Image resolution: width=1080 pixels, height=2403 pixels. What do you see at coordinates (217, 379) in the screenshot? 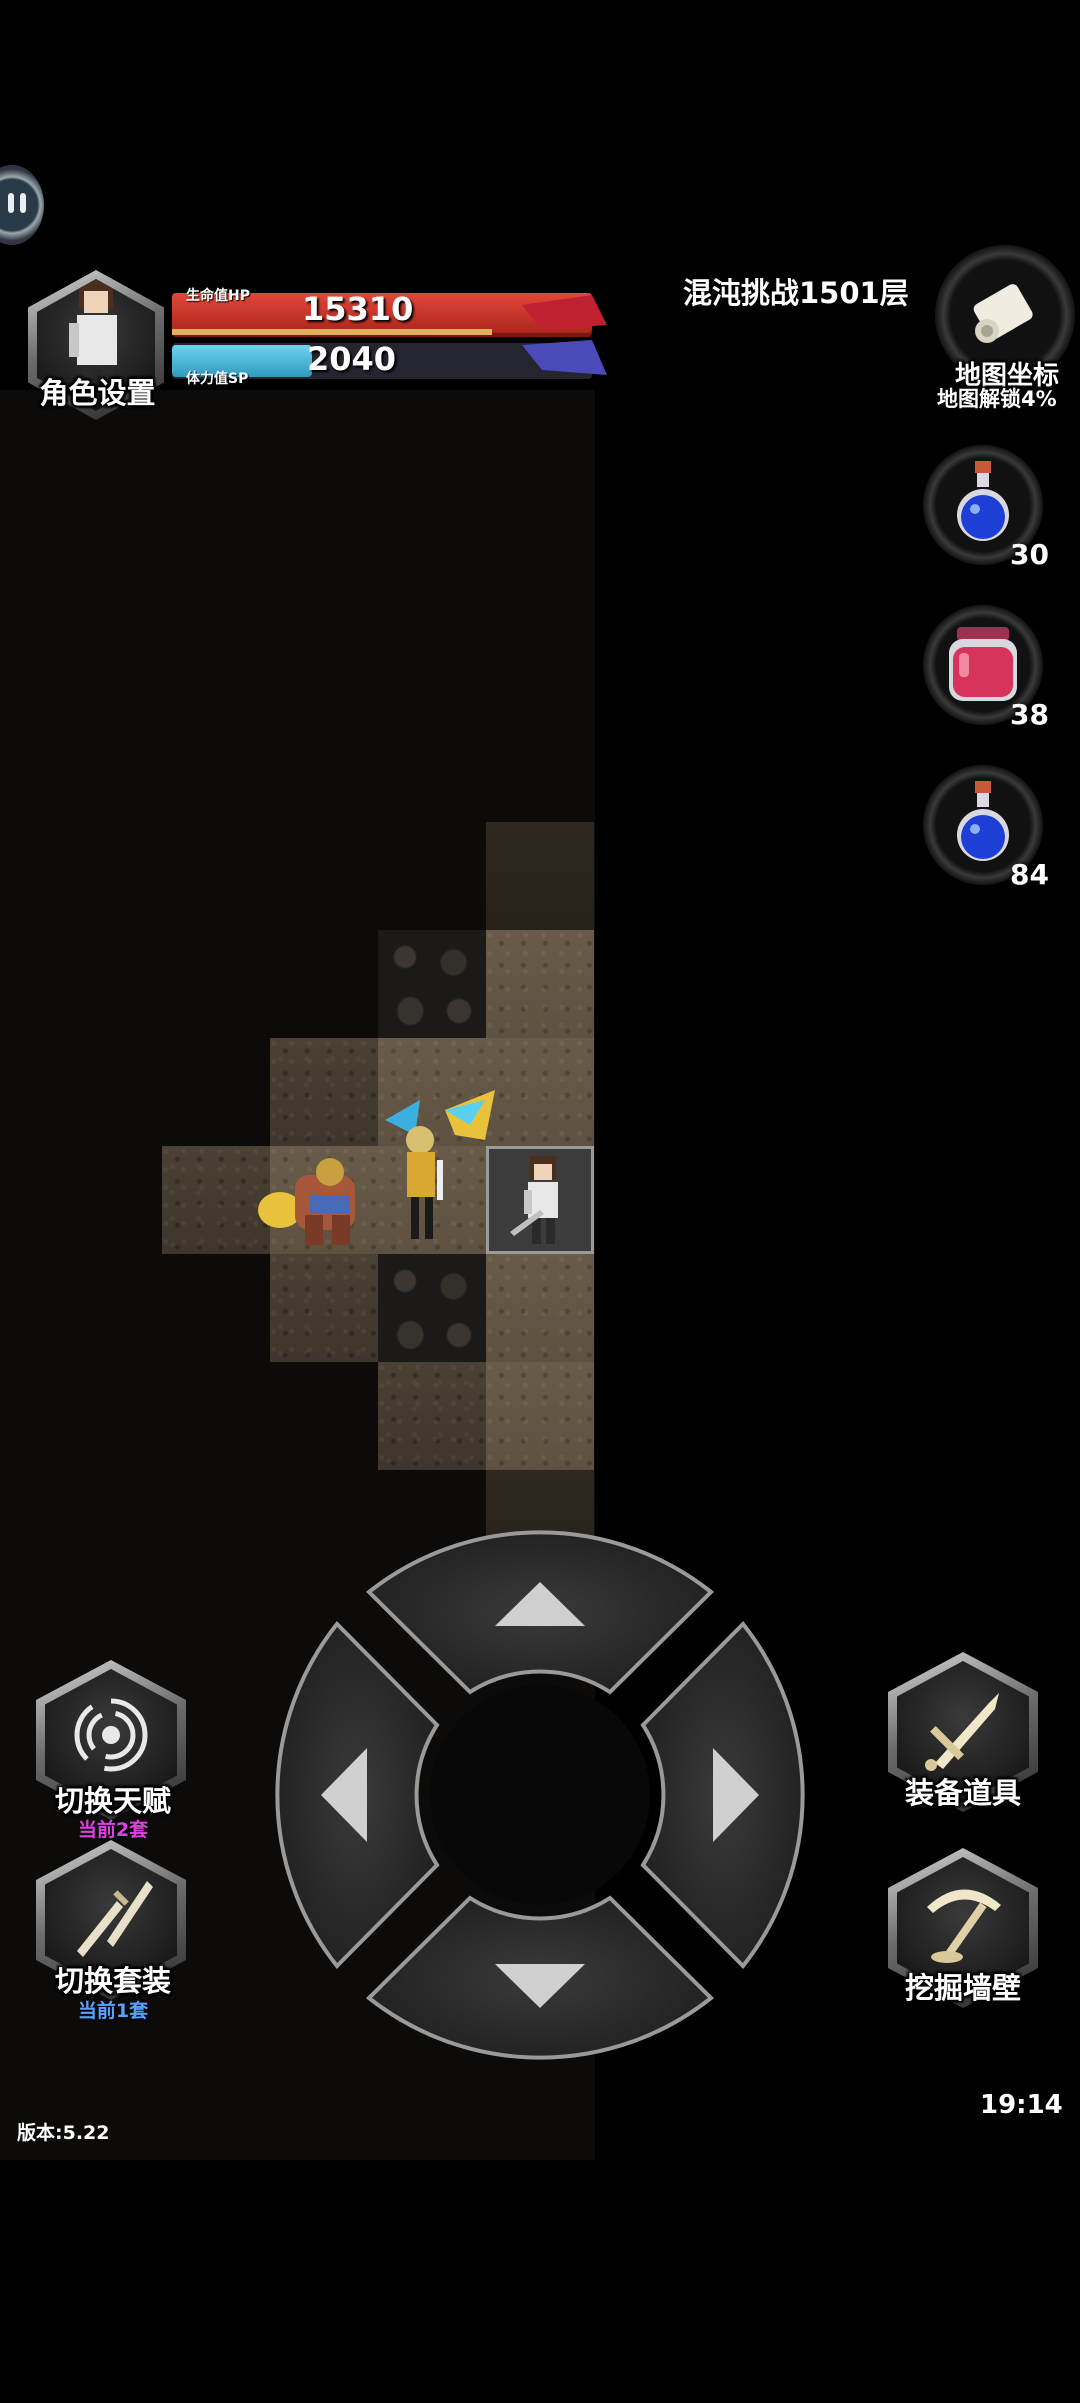
I see `sp-label: 体力值SP` at bounding box center [217, 379].